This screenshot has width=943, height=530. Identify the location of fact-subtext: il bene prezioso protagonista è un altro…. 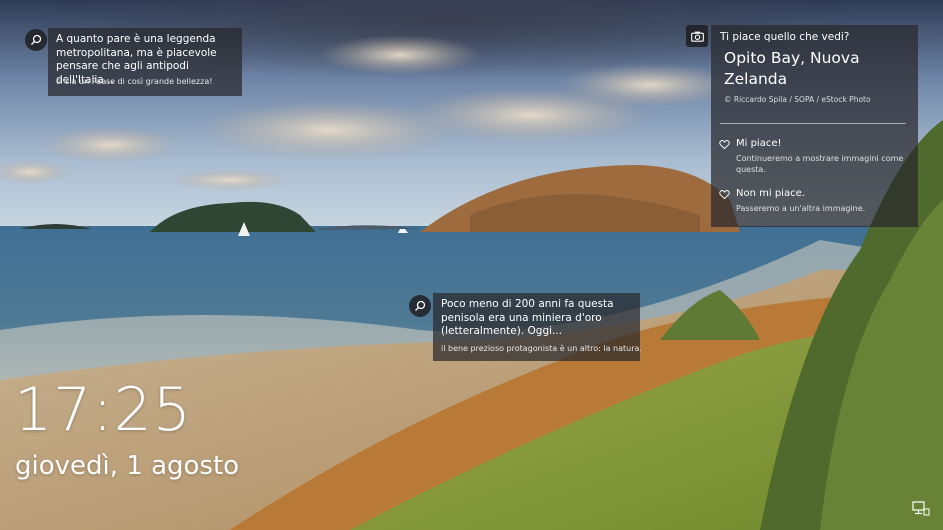
(541, 348).